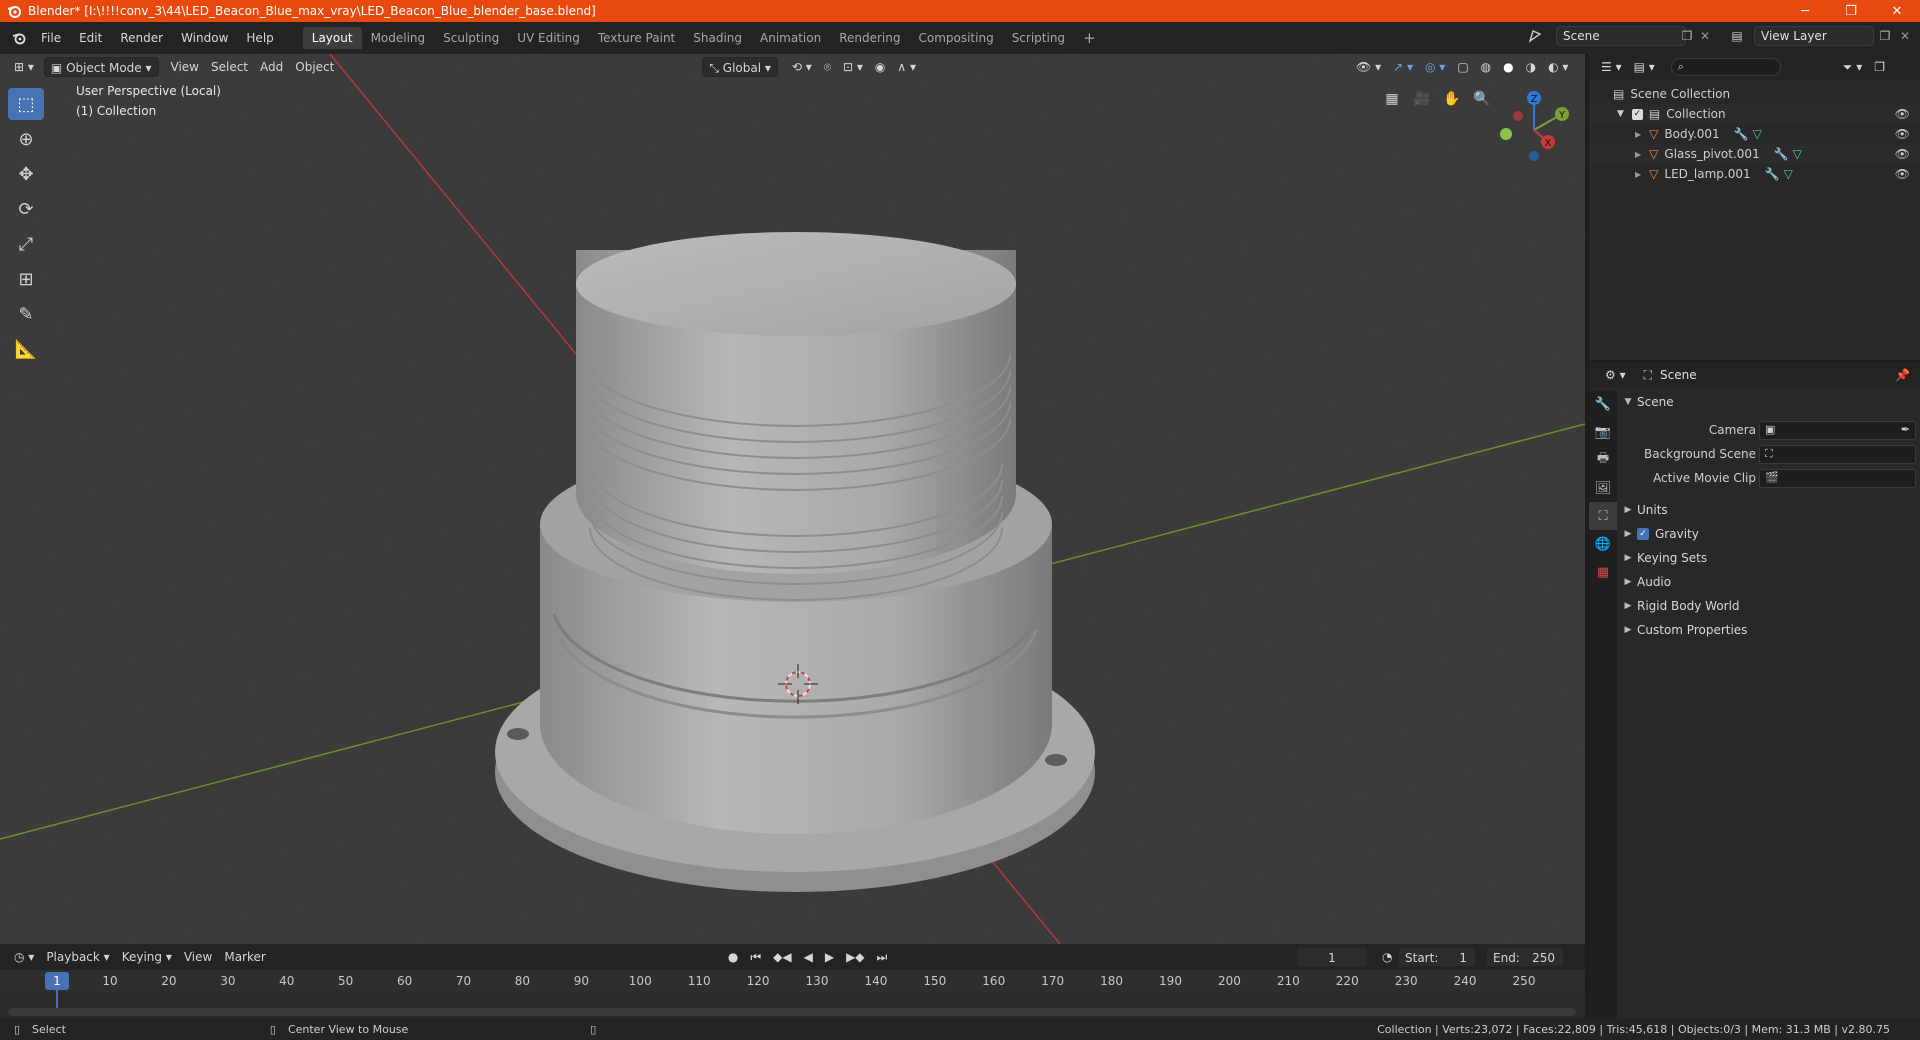  I want to click on pin-icon: 📌, so click(1902, 375).